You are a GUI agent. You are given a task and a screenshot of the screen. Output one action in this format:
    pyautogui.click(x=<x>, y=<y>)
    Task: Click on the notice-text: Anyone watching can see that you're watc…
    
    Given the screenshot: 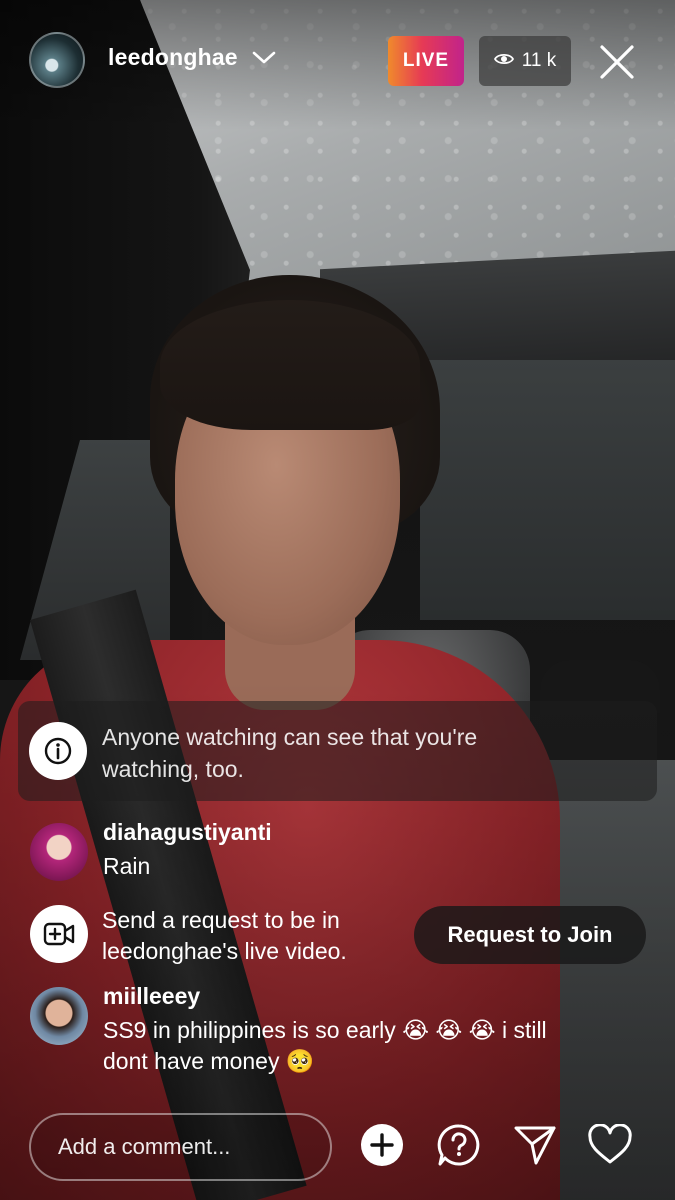 What is the action you would take?
    pyautogui.click(x=290, y=753)
    